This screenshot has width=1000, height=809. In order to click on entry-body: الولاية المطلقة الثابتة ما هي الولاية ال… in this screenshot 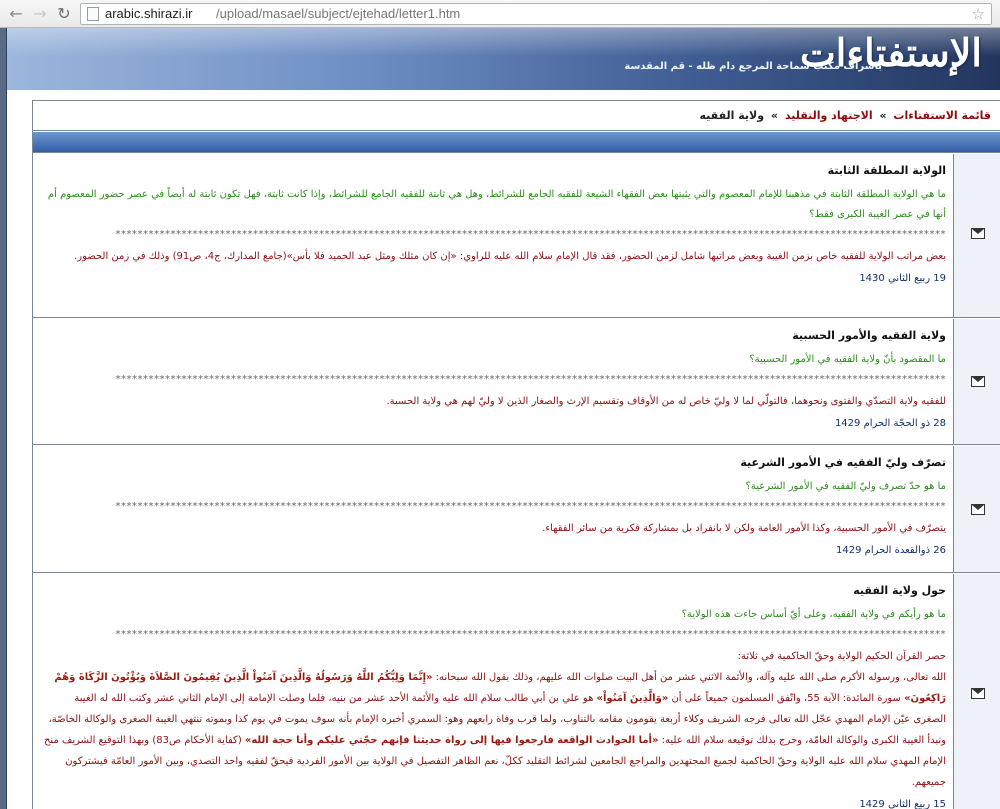, I will do `click(493, 219)`.